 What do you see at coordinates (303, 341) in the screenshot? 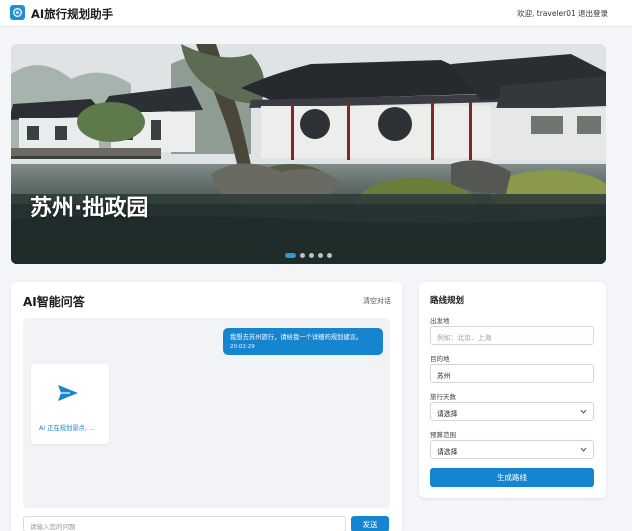
I see `user-message-bubble: 我想去苏州旅行，请给我一个详细的规划建议。 20:02:29` at bounding box center [303, 341].